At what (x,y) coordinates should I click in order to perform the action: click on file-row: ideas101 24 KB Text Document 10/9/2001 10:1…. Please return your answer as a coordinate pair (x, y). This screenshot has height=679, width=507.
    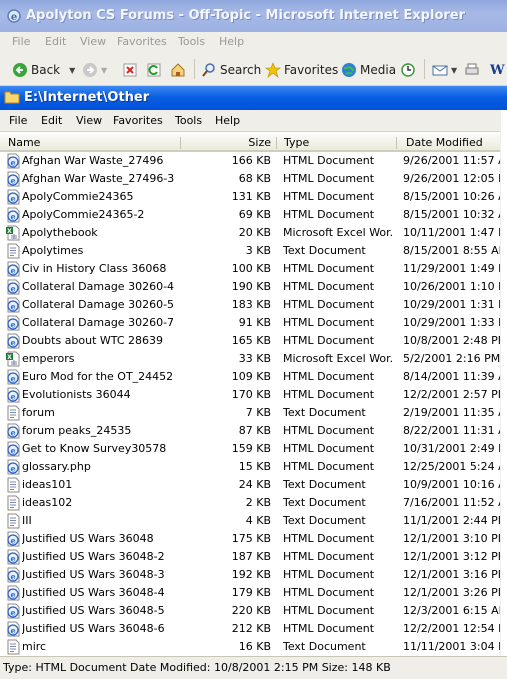
    Looking at the image, I should click on (250, 485).